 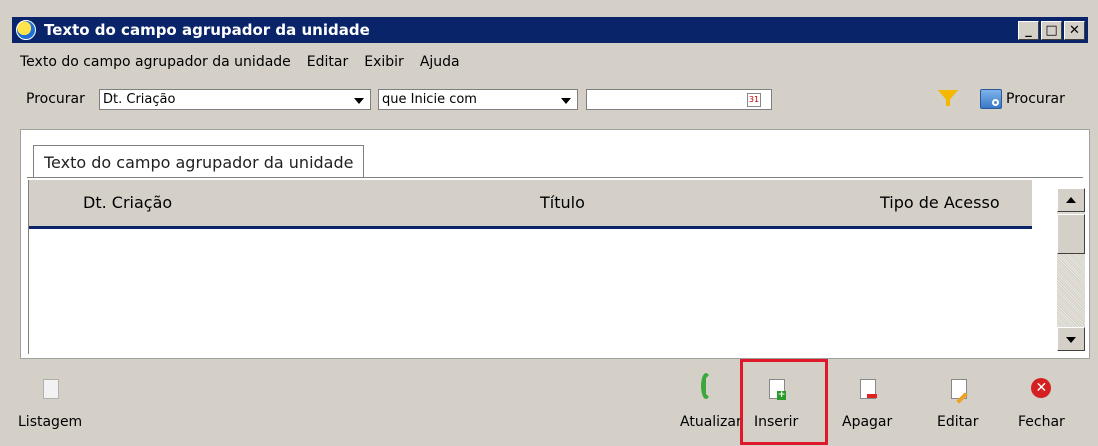 What do you see at coordinates (555, 177) in the screenshot?
I see `tab-divider` at bounding box center [555, 177].